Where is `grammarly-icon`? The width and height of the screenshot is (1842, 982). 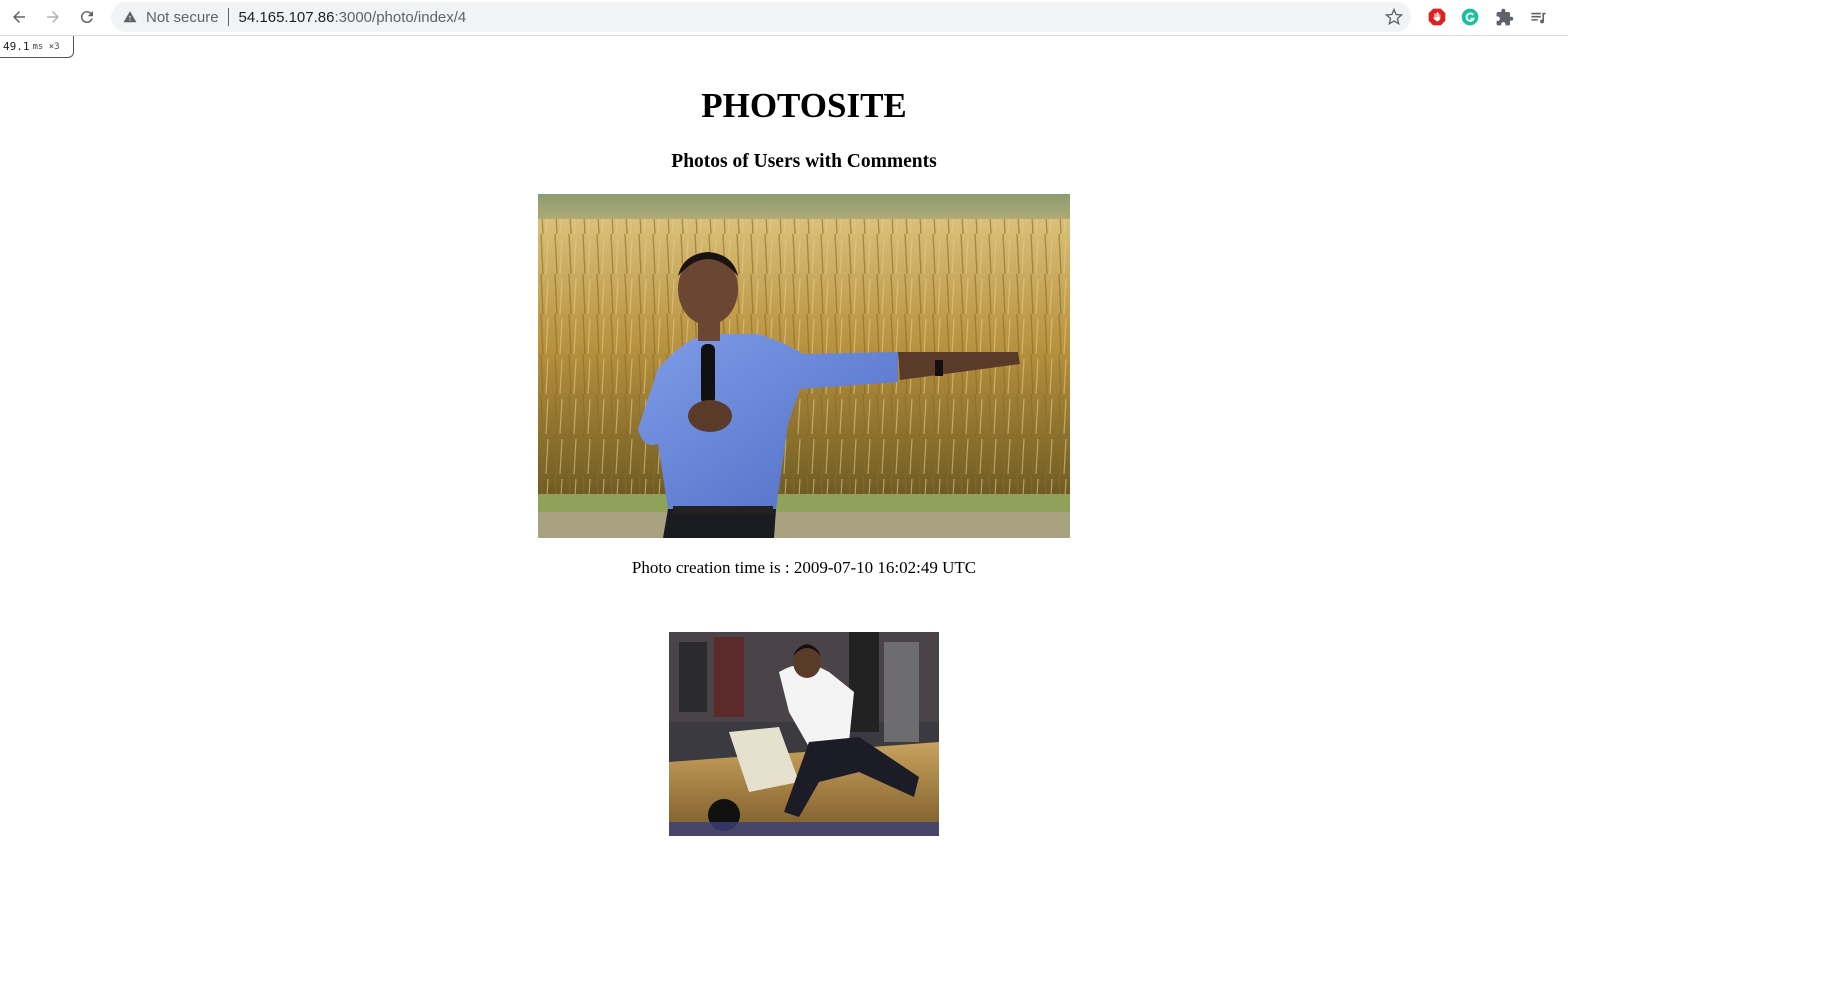
grammarly-icon is located at coordinates (1470, 17).